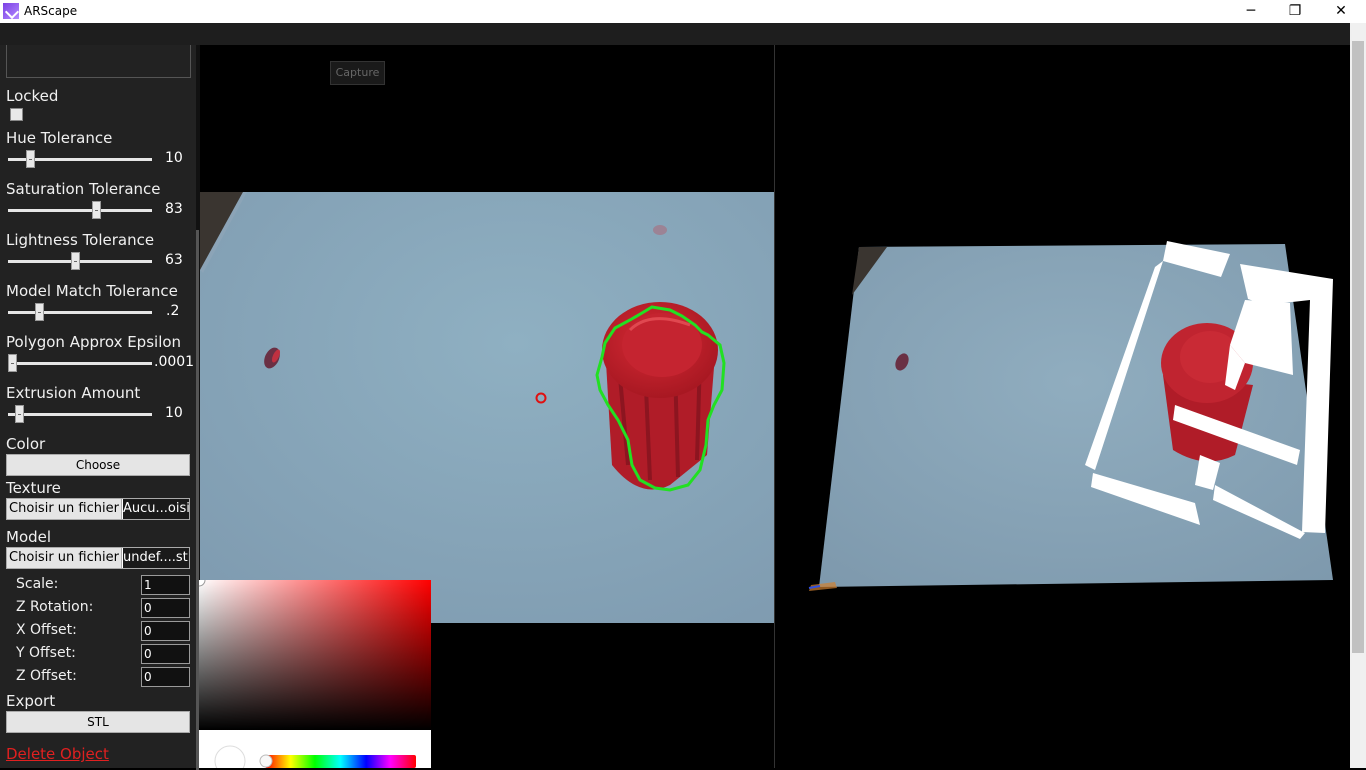  Describe the element at coordinates (51, 11) in the screenshot. I see `window-title: ARScape` at that location.